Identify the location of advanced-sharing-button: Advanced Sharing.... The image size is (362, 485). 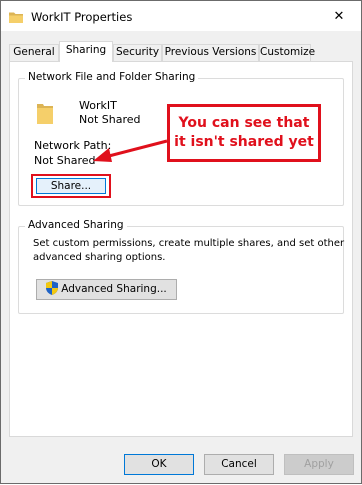
(106, 289).